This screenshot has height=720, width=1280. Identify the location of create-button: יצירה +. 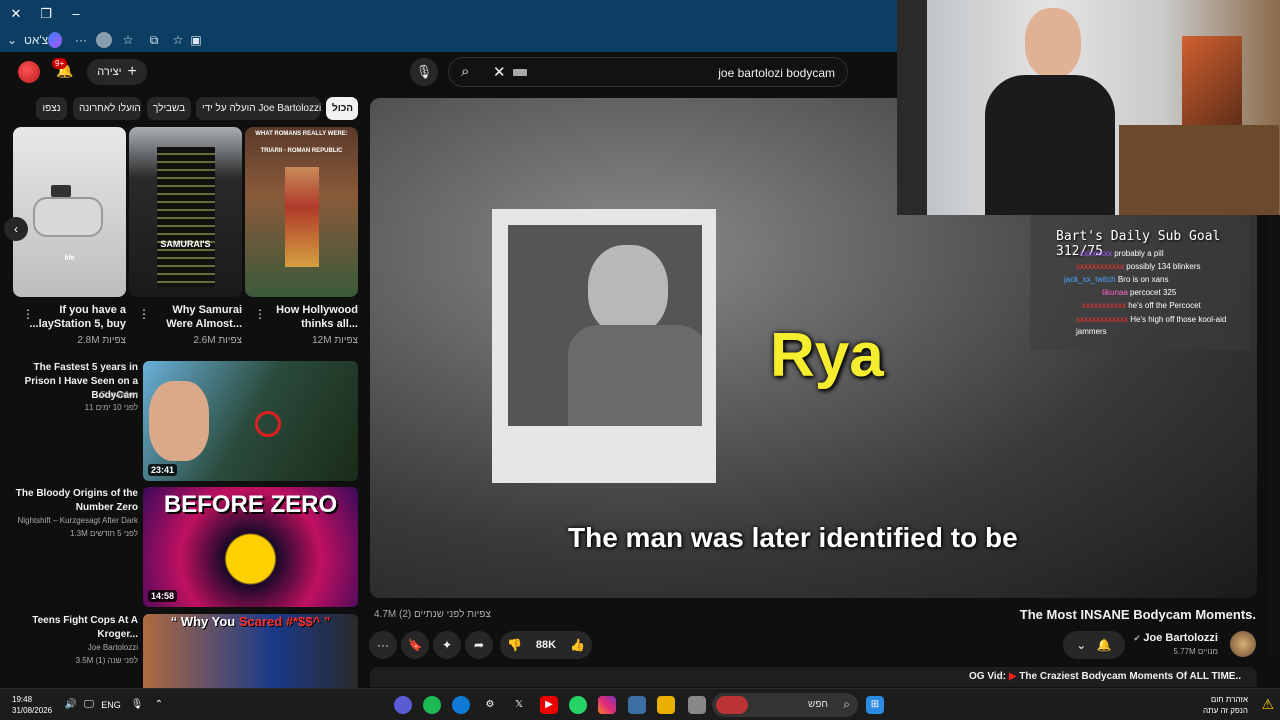
(117, 72).